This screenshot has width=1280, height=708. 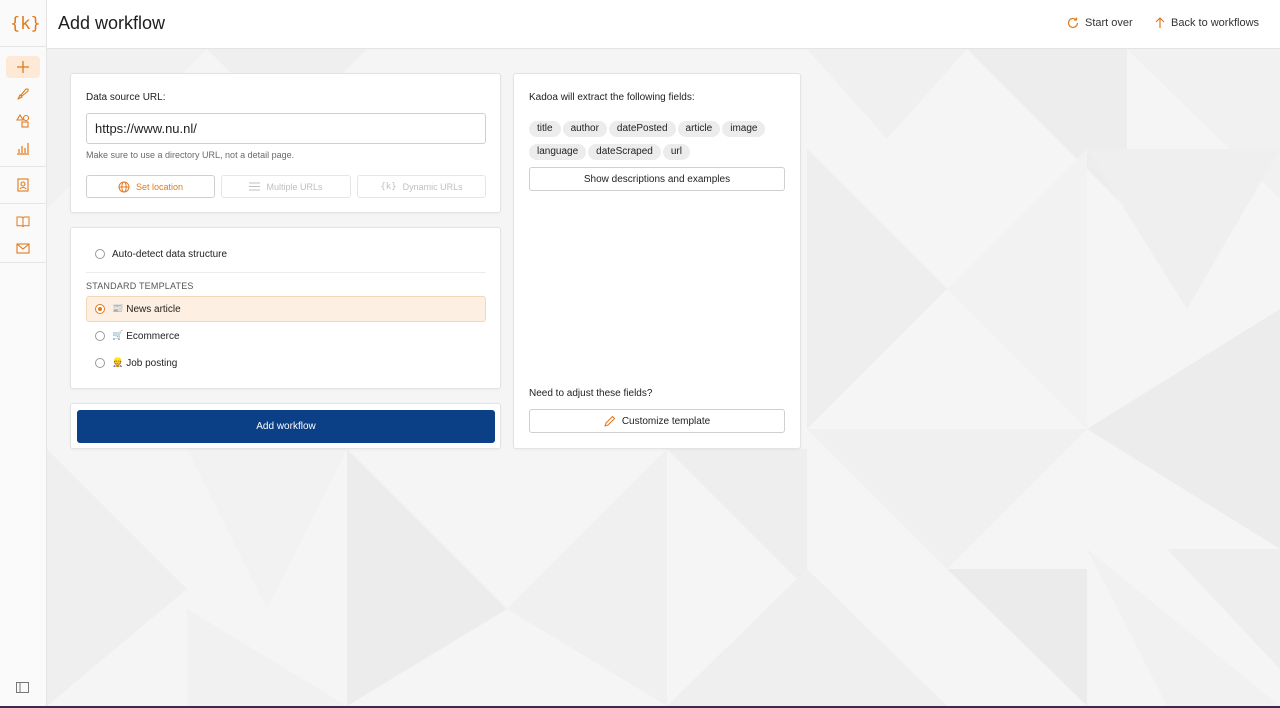 I want to click on multiple-urls-label: Multiple URLs, so click(x=294, y=186).